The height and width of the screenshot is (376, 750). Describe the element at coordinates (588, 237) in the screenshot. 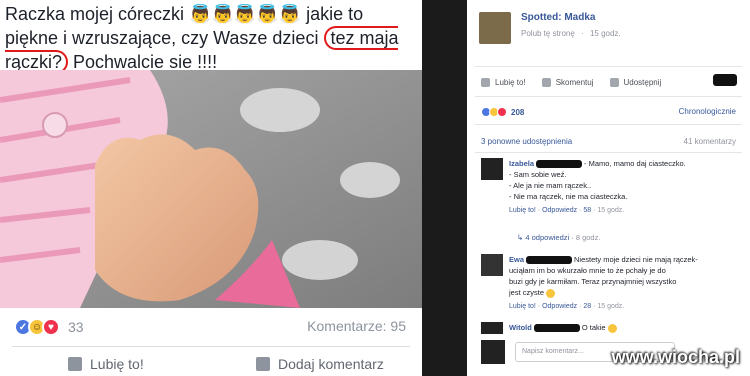

I see `replies-time: 8 godz.` at that location.